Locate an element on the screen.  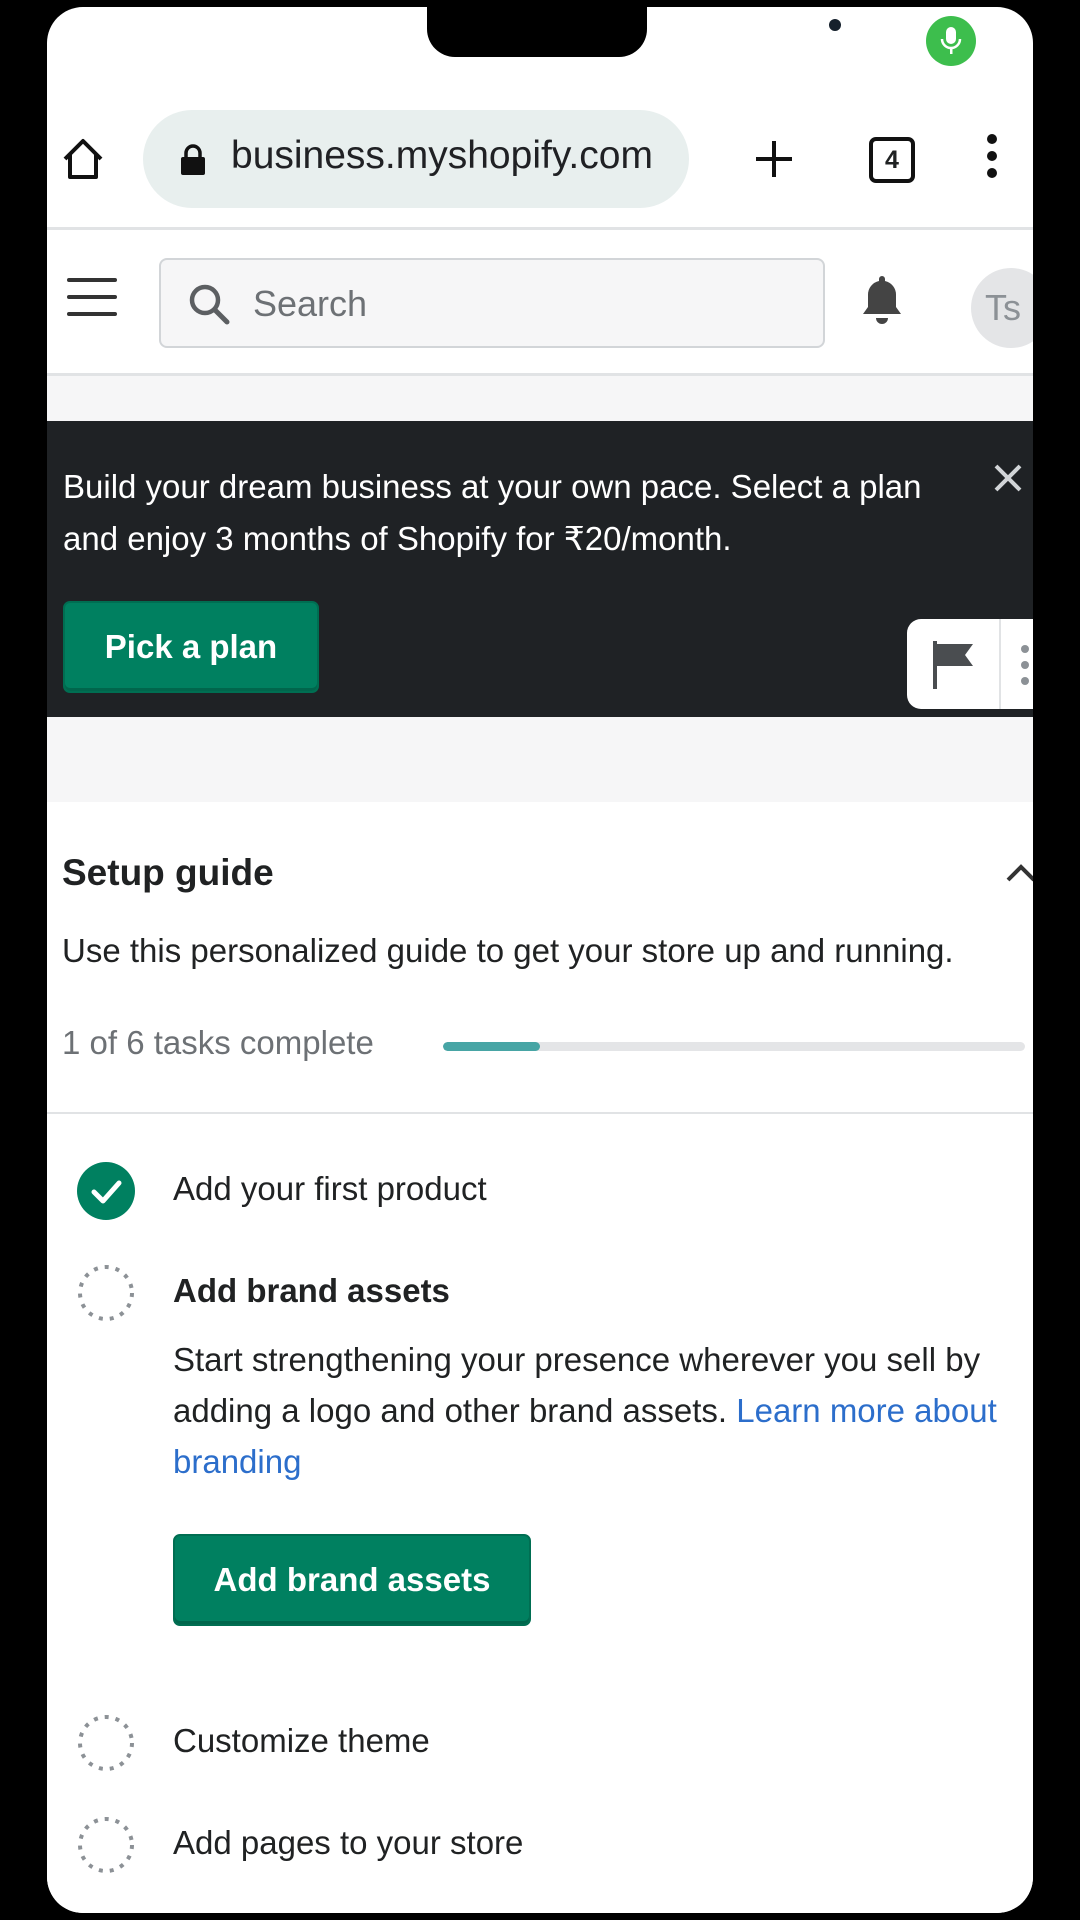
search-icon is located at coordinates (209, 304).